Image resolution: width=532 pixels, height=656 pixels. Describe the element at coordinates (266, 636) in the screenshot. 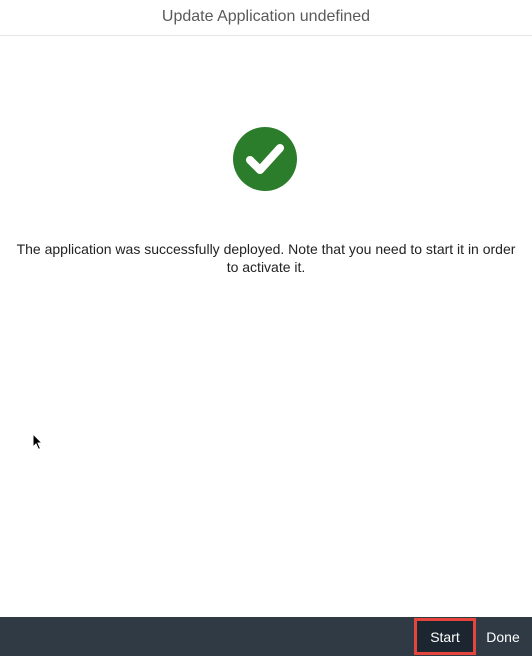

I see `dialog-footer: Start Done` at that location.